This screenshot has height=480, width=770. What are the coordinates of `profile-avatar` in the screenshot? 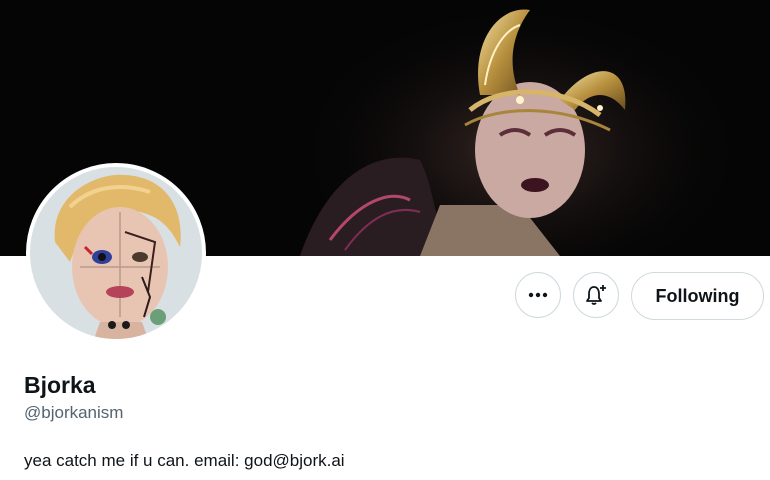 It's located at (116, 253).